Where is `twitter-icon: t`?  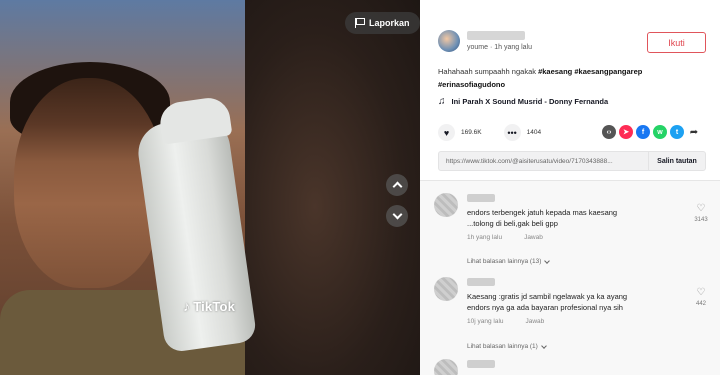 twitter-icon: t is located at coordinates (677, 132).